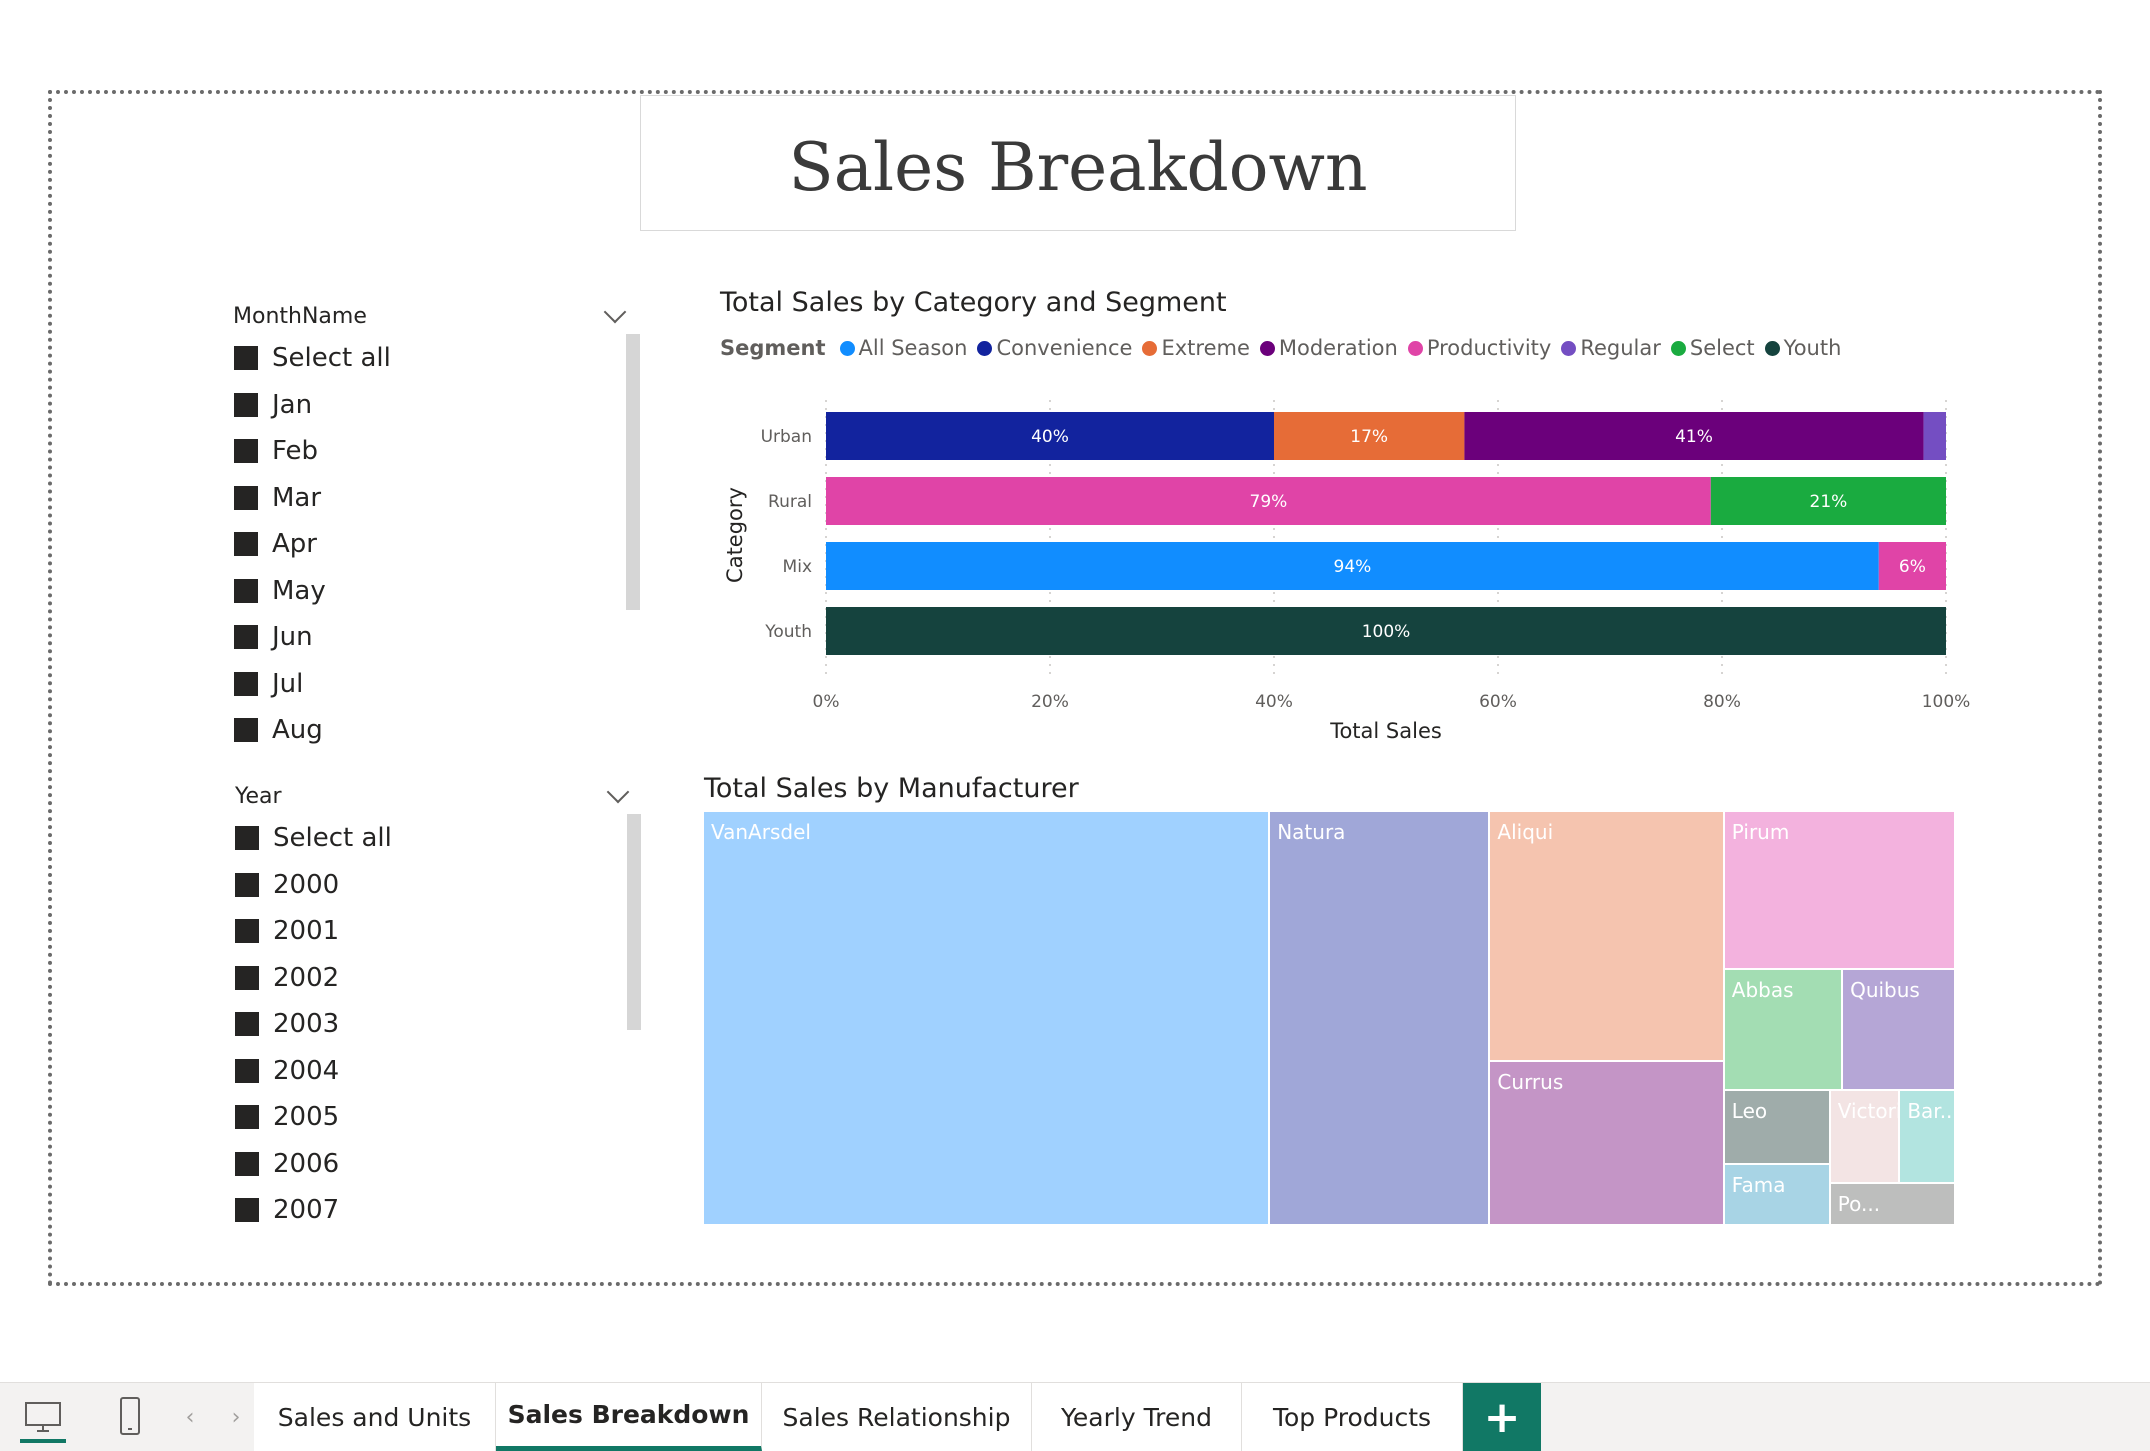 This screenshot has height=1451, width=2150. I want to click on month-slicer-item: May, so click(280, 591).